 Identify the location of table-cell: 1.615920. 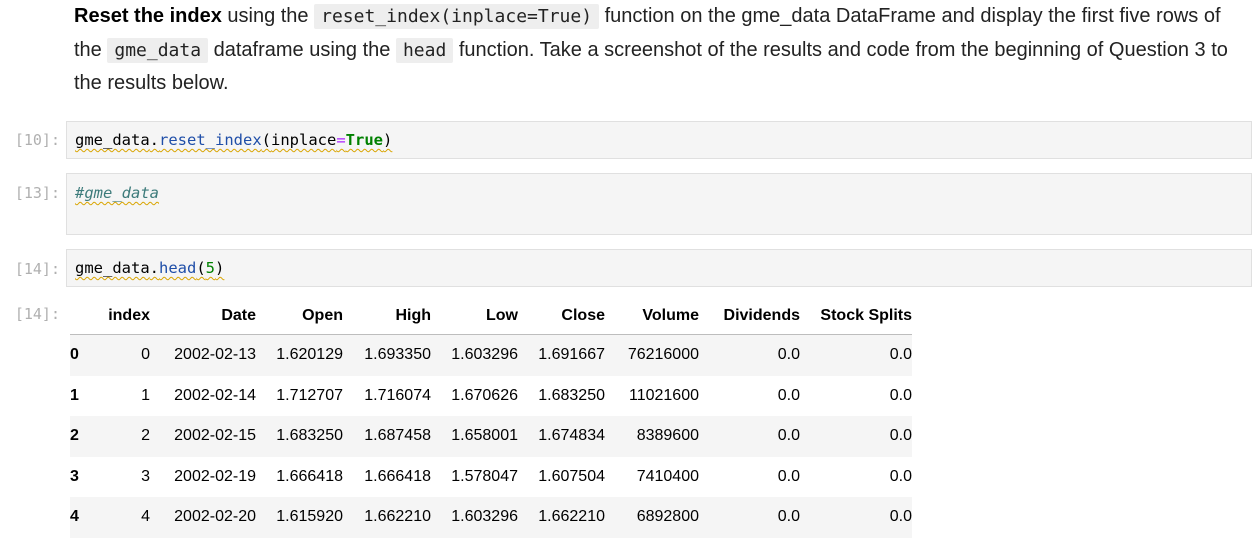
(309, 517).